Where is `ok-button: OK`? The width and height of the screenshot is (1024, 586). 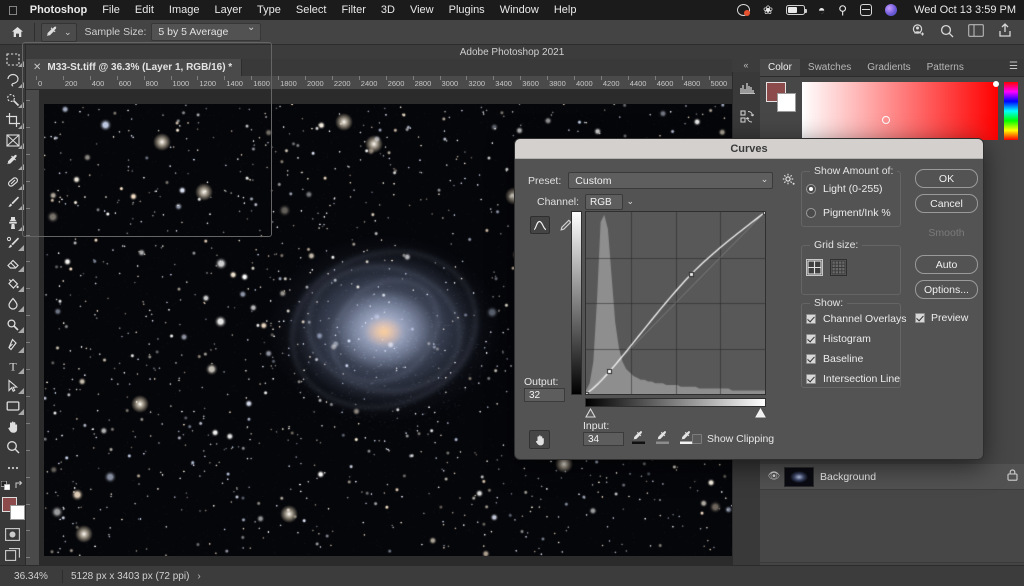
ok-button: OK is located at coordinates (946, 178).